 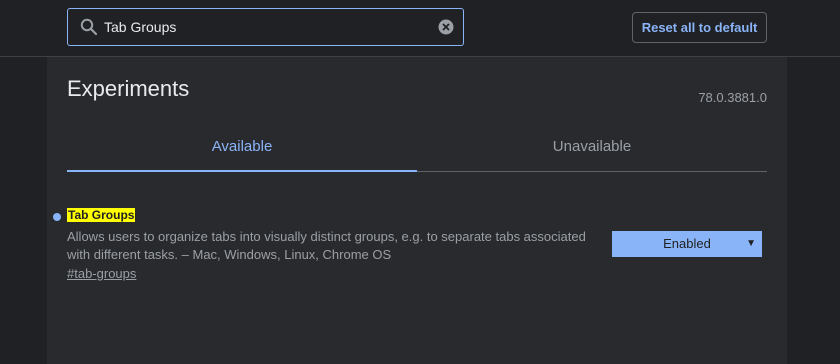 What do you see at coordinates (242, 150) in the screenshot?
I see `tab-available: Available` at bounding box center [242, 150].